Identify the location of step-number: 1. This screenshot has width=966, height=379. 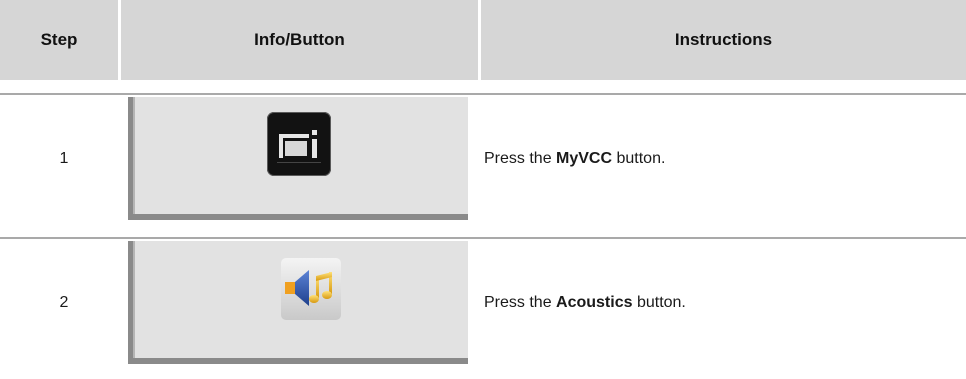
(64, 158).